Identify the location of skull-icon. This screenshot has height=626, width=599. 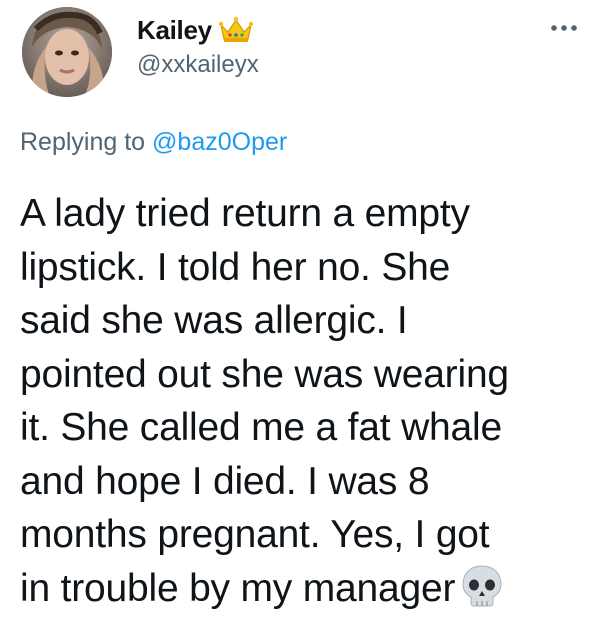
(482, 586).